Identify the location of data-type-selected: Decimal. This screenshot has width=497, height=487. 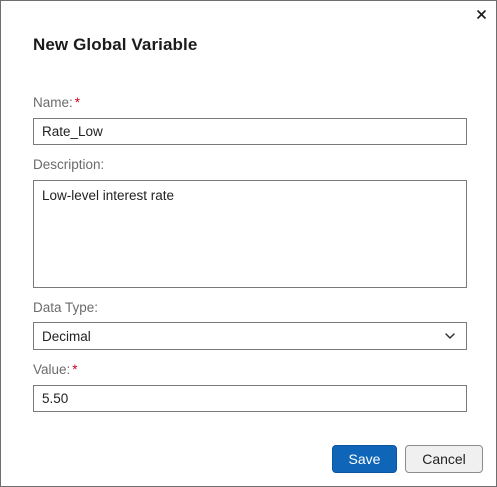
(66, 336).